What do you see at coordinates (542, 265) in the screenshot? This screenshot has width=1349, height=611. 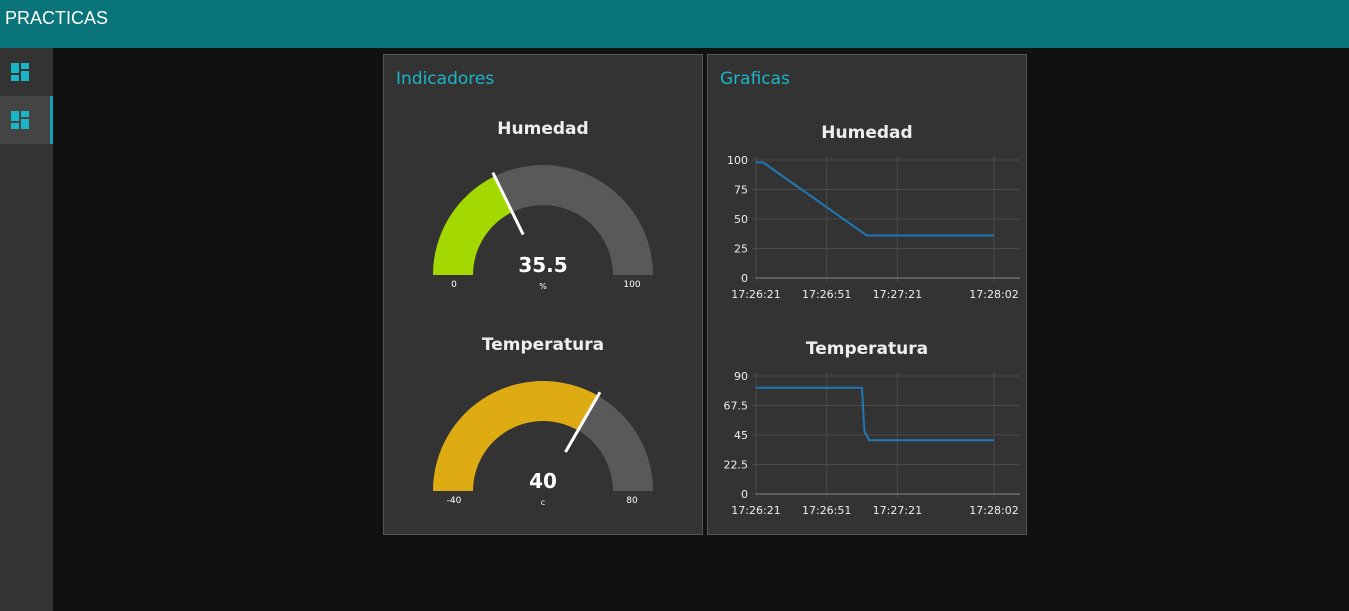 I see `gauge-value: 35.5` at bounding box center [542, 265].